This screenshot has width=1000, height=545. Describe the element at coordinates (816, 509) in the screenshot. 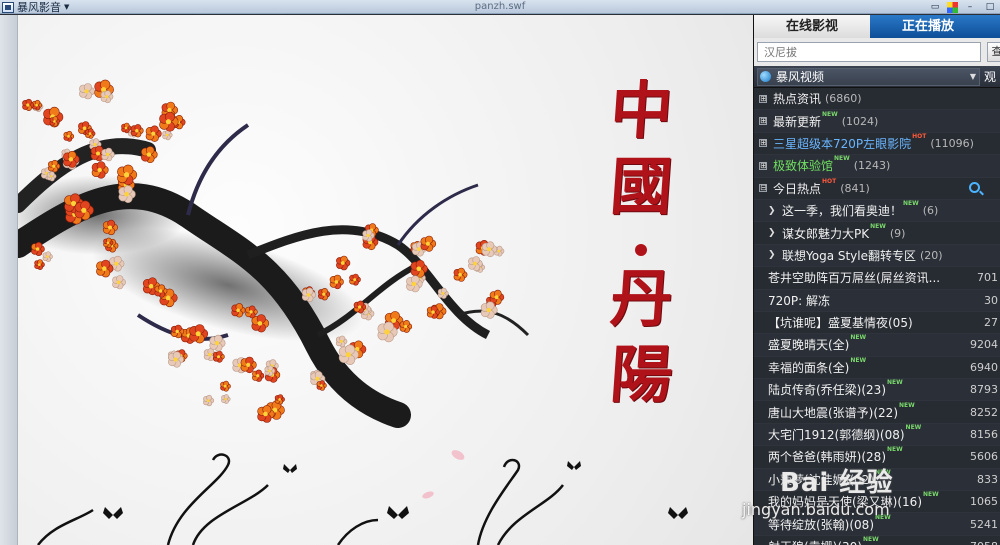

I see `baidu-watermark-url: jingyan.baidu.com` at that location.